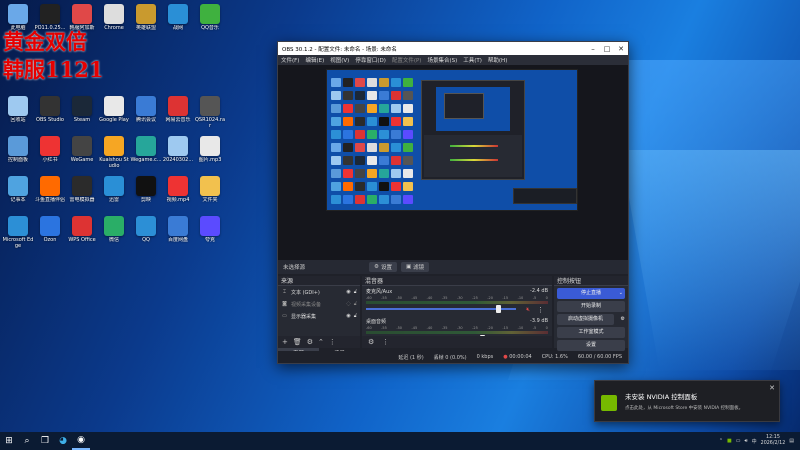  Describe the element at coordinates (528, 310) in the screenshot. I see `speaker-muted-icon: 🔇︎` at that location.